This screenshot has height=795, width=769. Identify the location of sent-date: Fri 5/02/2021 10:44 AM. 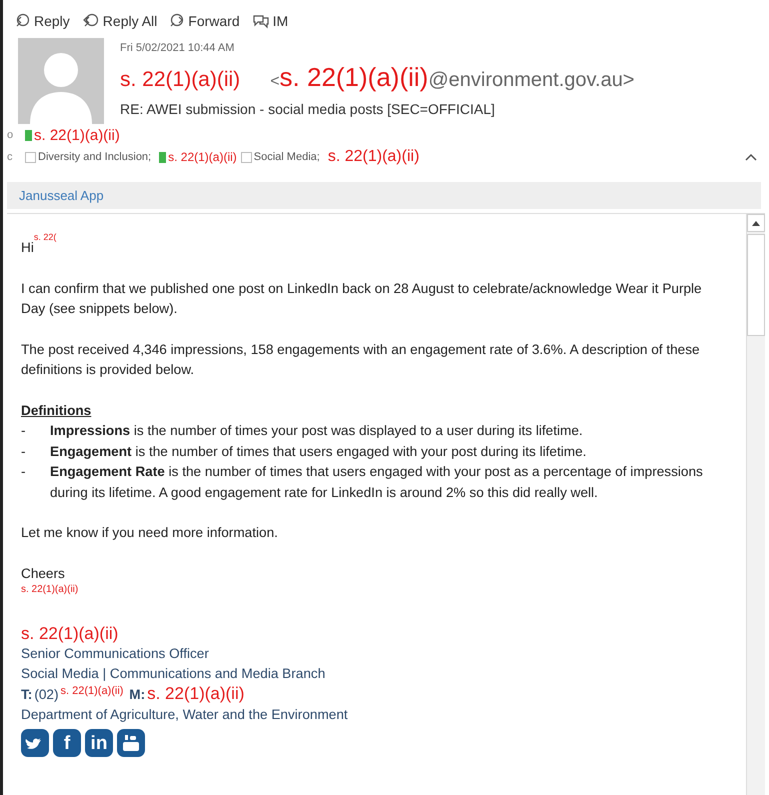
(178, 48).